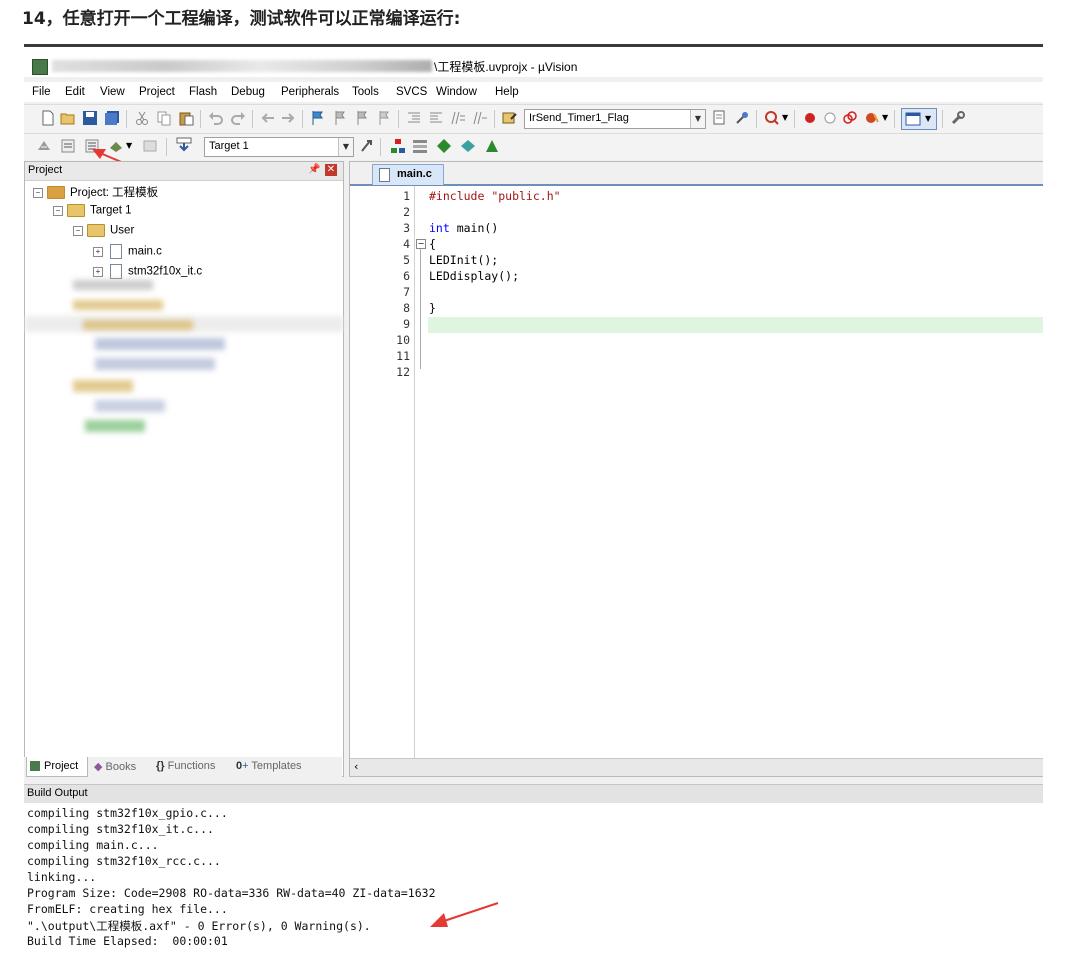 The image size is (1080, 956). What do you see at coordinates (458, 118) in the screenshot?
I see `comment-icon` at bounding box center [458, 118].